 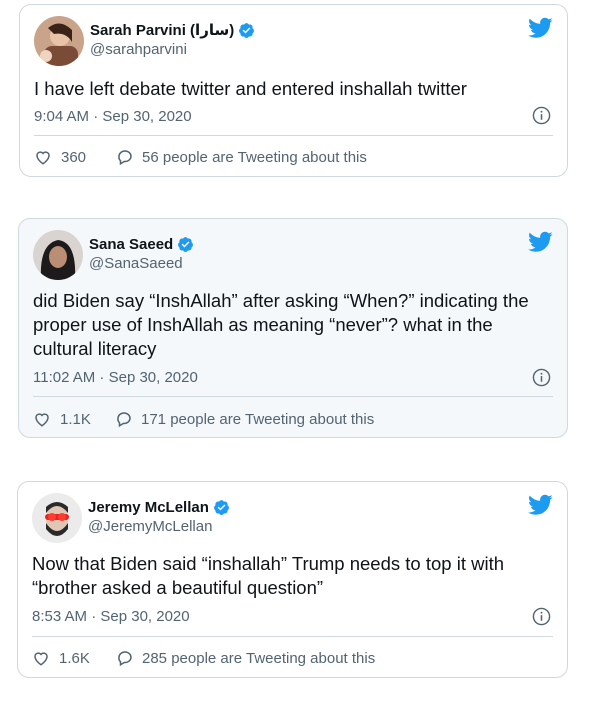 What do you see at coordinates (141, 263) in the screenshot?
I see `author-handle: @SanaSaeed` at bounding box center [141, 263].